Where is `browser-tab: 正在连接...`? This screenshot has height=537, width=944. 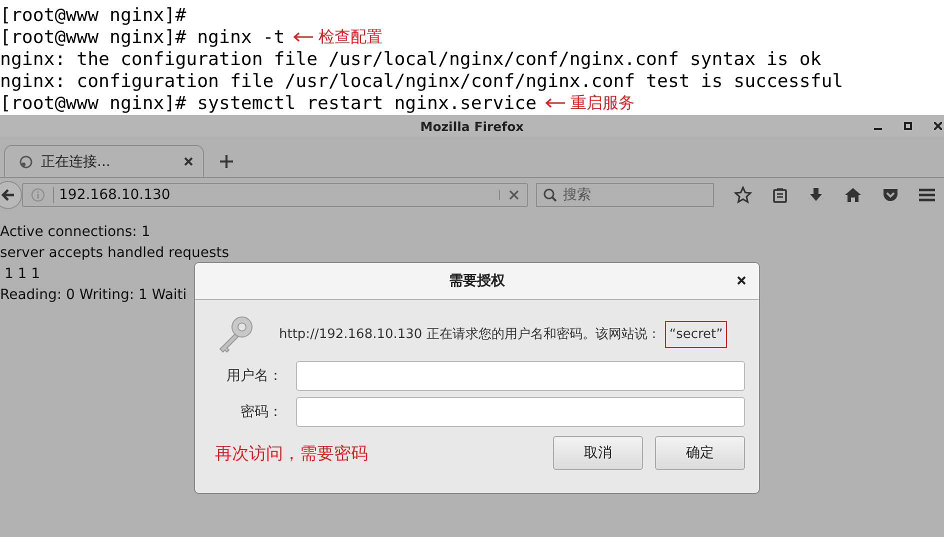
browser-tab: 正在连接... is located at coordinates (104, 161).